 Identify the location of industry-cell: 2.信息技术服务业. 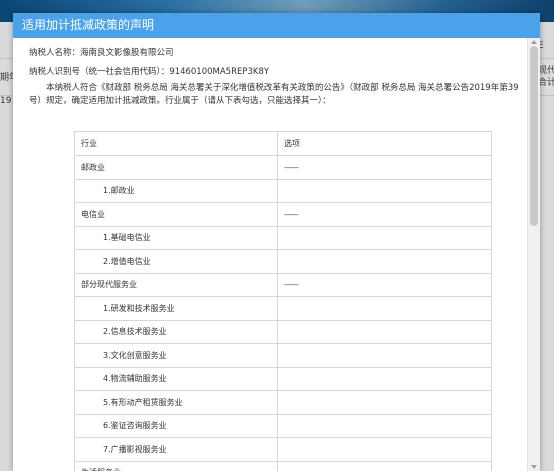
(176, 331).